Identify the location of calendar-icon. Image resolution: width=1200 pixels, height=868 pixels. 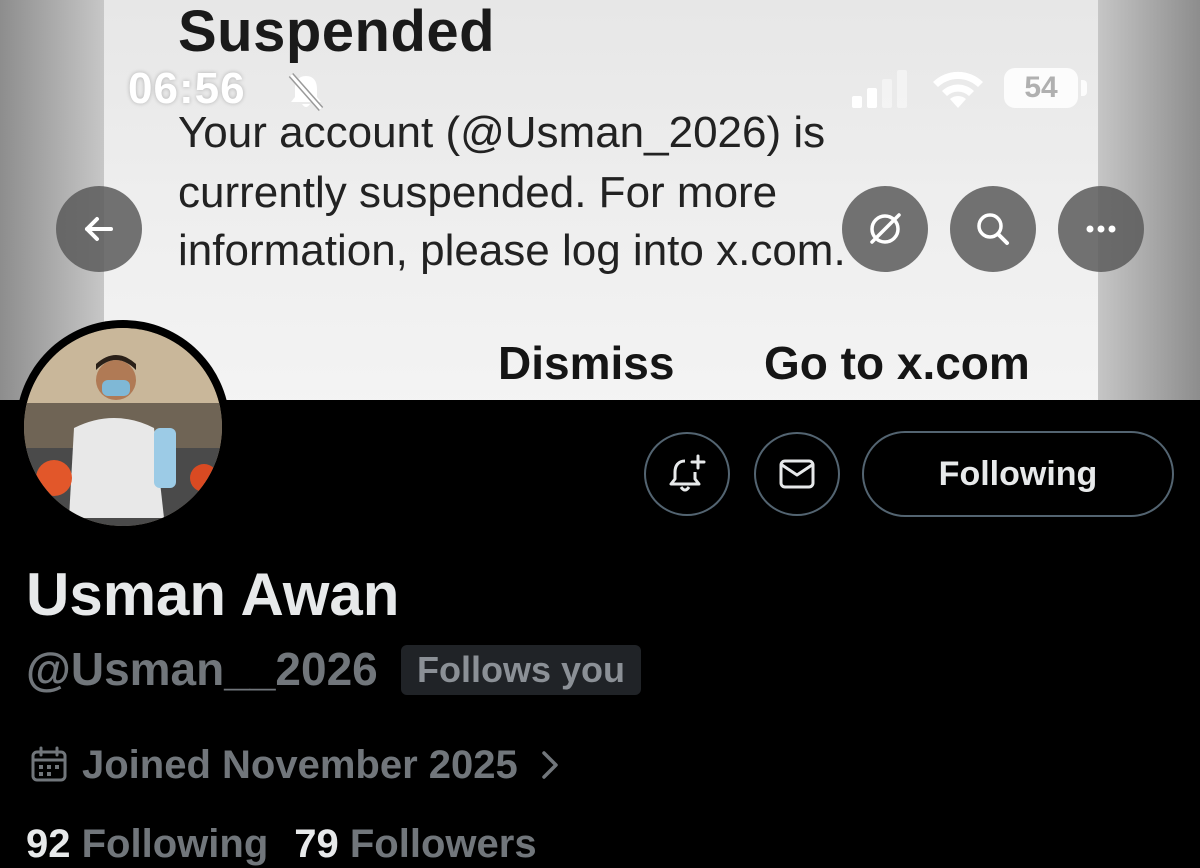
(49, 764).